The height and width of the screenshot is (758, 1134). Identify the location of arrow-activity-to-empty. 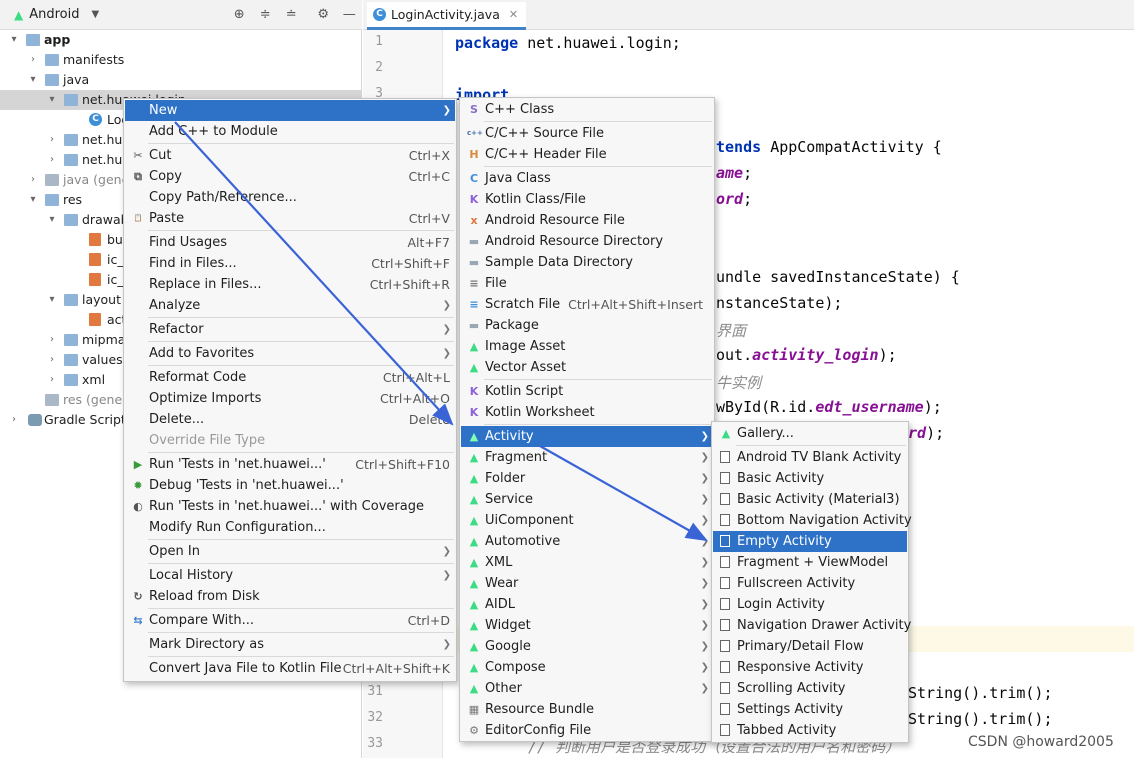
(623, 493).